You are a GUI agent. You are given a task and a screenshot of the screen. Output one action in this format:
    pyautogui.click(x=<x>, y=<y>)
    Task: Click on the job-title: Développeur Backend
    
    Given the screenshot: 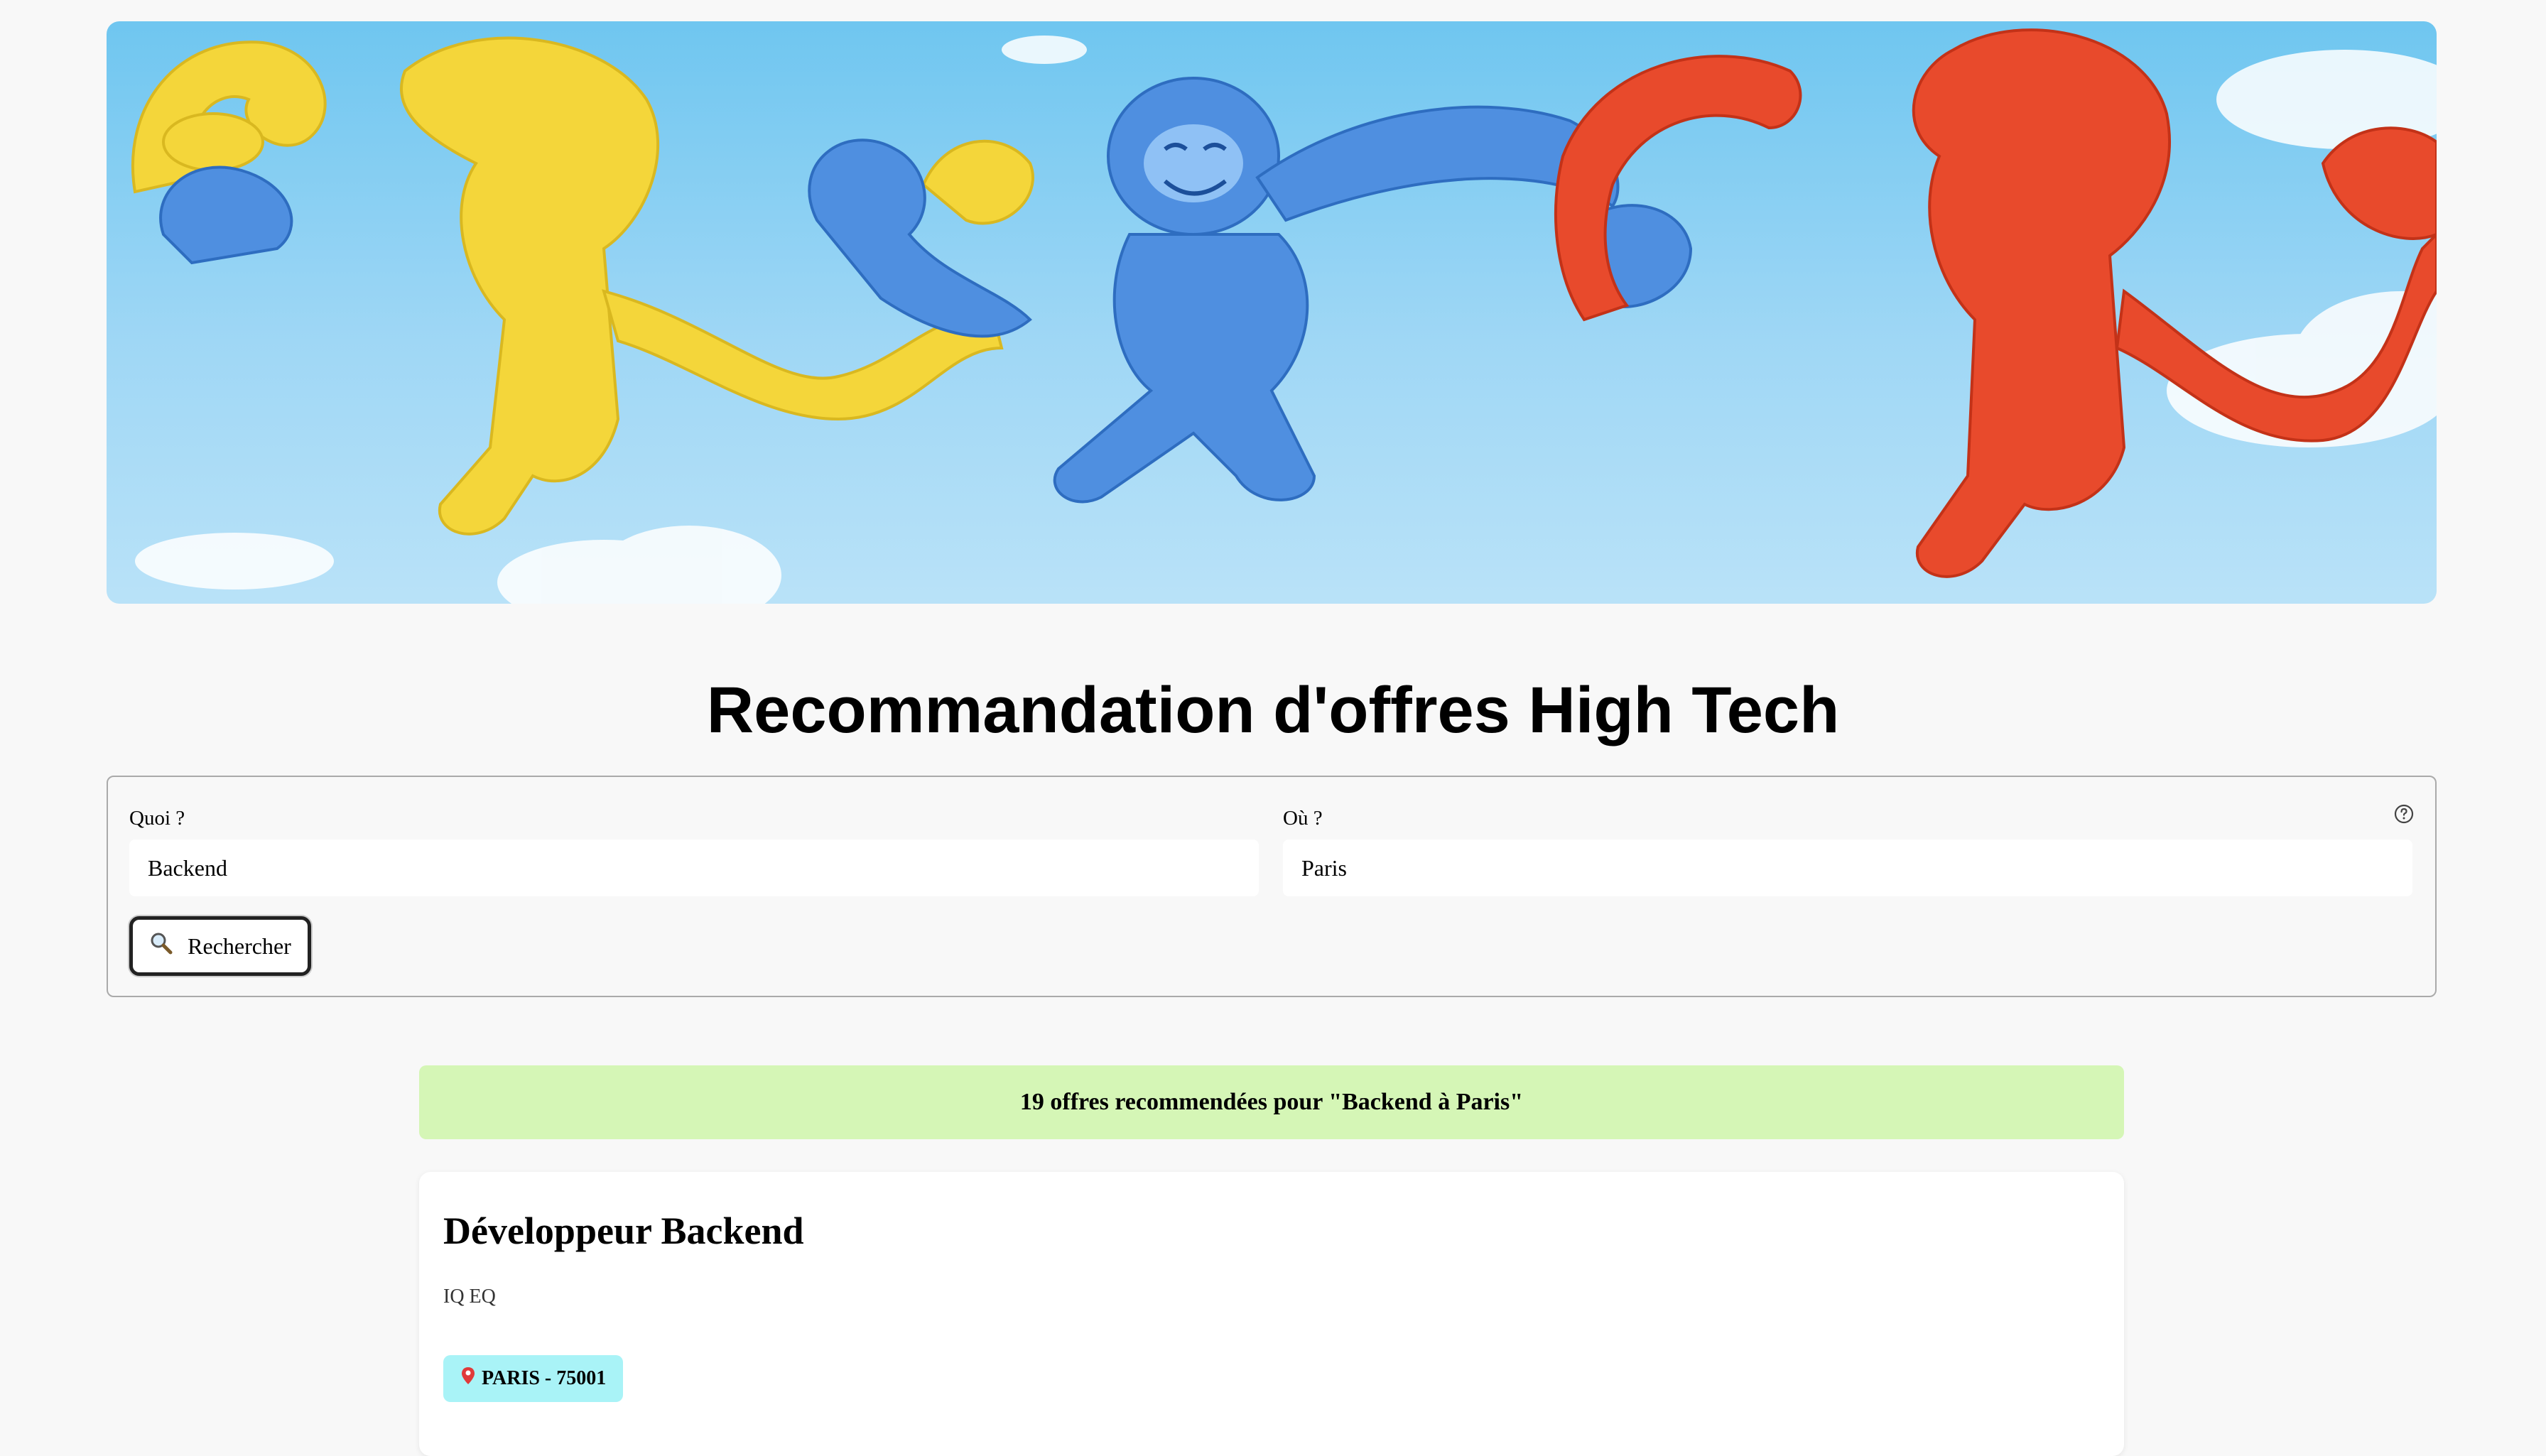 What is the action you would take?
    pyautogui.click(x=623, y=1231)
    